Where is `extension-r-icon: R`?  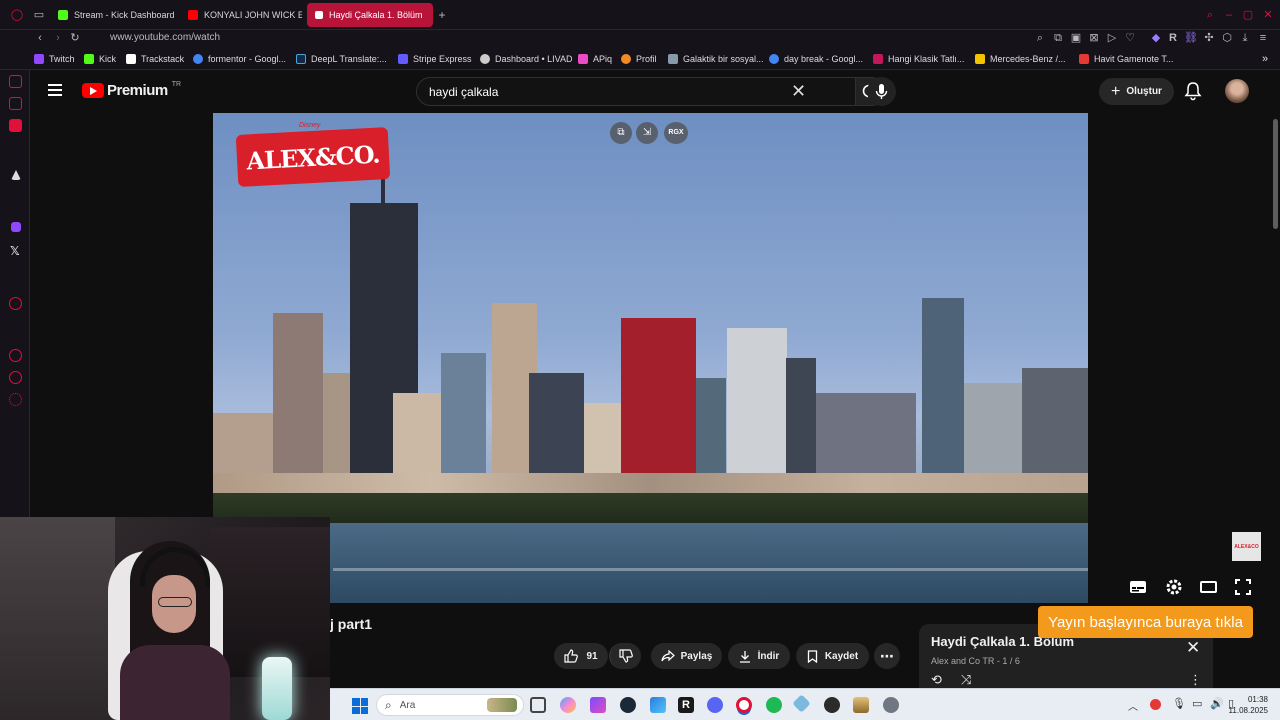 extension-r-icon: R is located at coordinates (1173, 38).